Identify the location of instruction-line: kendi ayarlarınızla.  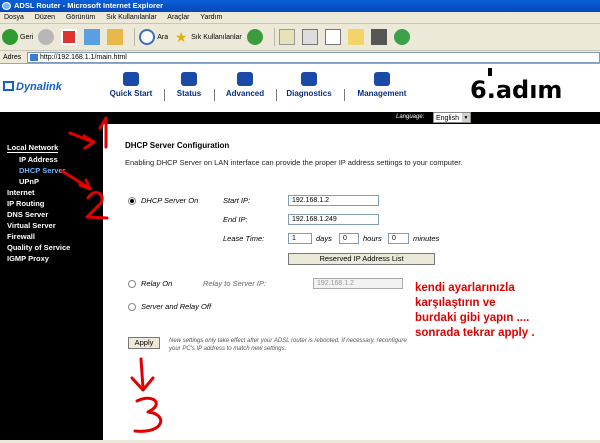
(465, 288).